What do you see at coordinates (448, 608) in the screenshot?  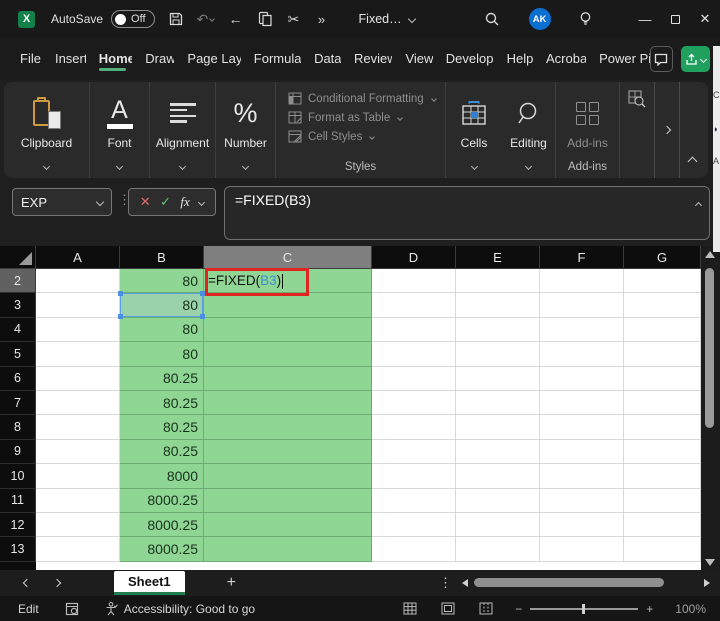 I see `page-layout-view-icon` at bounding box center [448, 608].